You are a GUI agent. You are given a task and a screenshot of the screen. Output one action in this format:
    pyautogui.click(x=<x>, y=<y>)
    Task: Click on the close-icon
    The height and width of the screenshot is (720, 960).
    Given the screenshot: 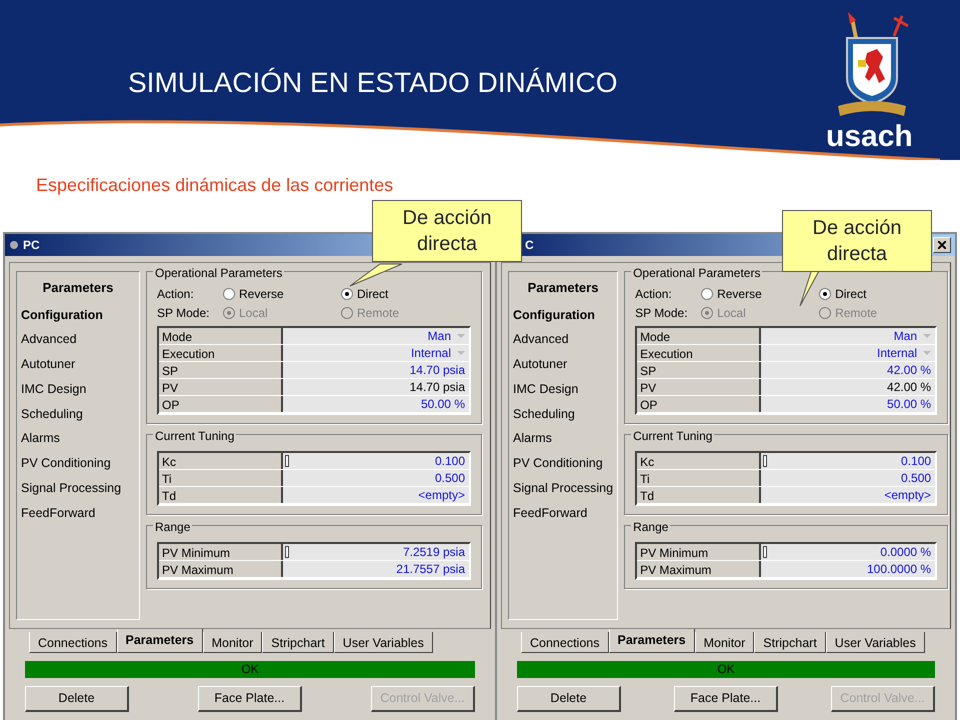 What is the action you would take?
    pyautogui.click(x=942, y=245)
    